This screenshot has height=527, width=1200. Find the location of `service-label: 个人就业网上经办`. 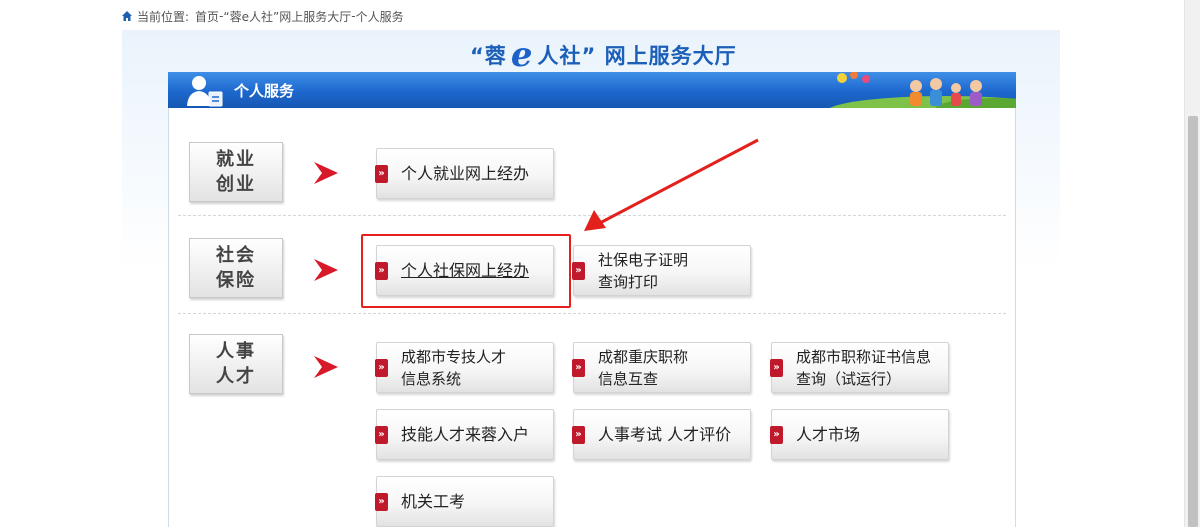

service-label: 个人就业网上经办 is located at coordinates (465, 173).